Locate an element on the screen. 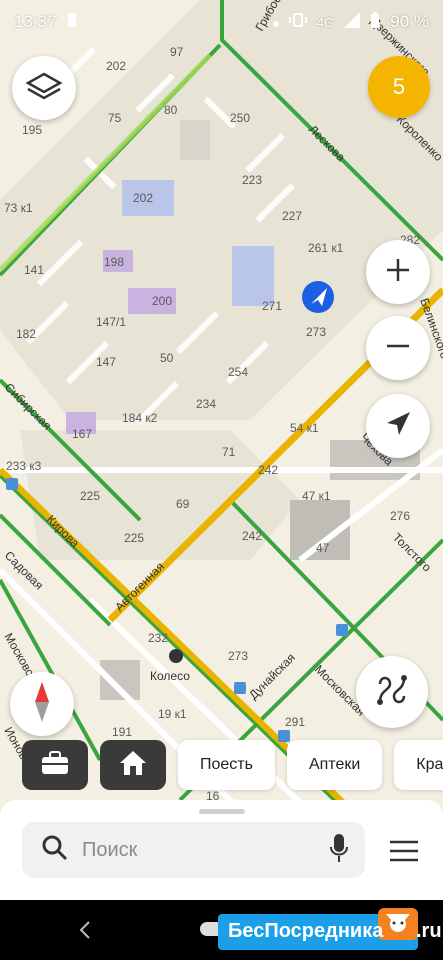 This screenshot has height=960, width=443. house-number: 19 к1 is located at coordinates (172, 714).